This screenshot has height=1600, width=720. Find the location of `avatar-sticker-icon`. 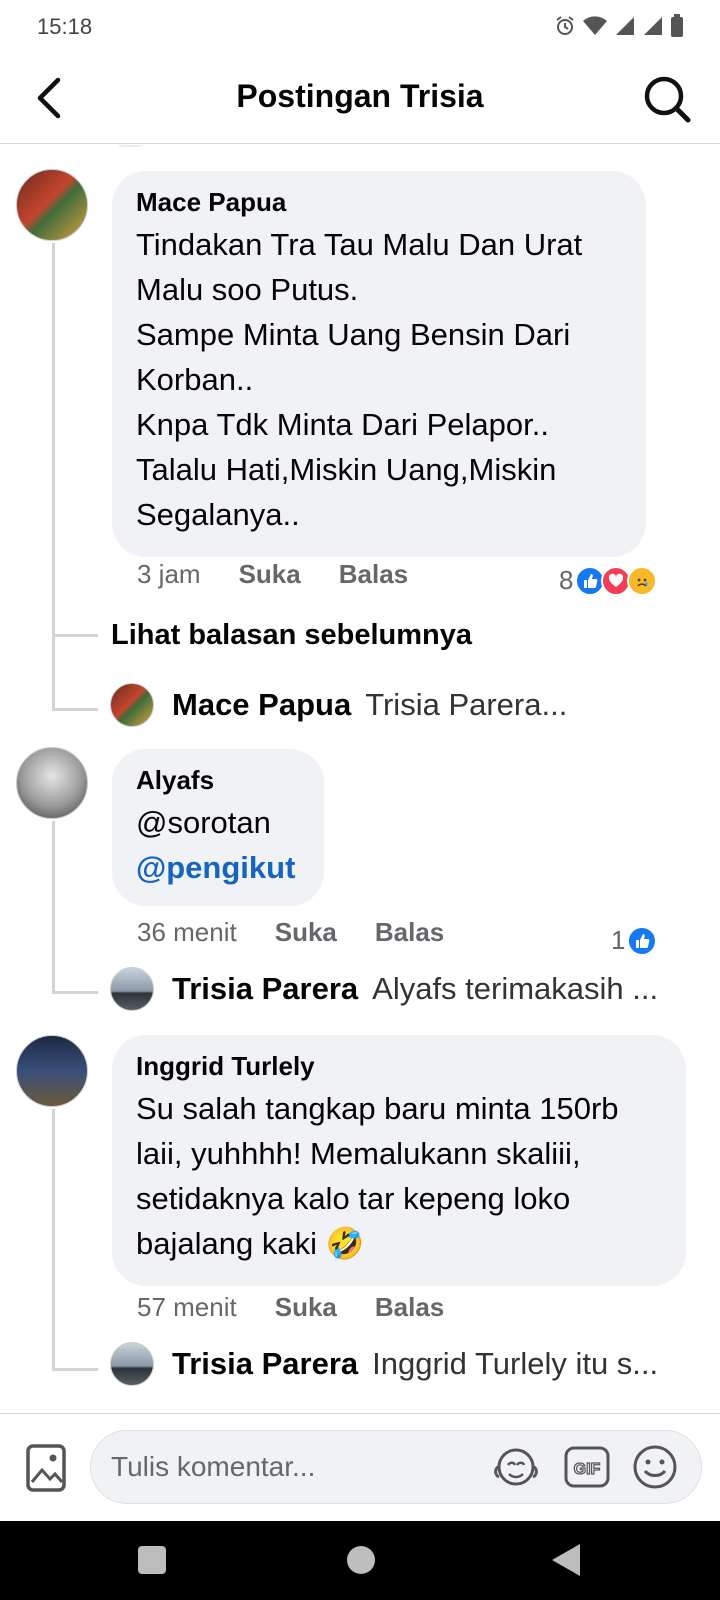

avatar-sticker-icon is located at coordinates (516, 1467).